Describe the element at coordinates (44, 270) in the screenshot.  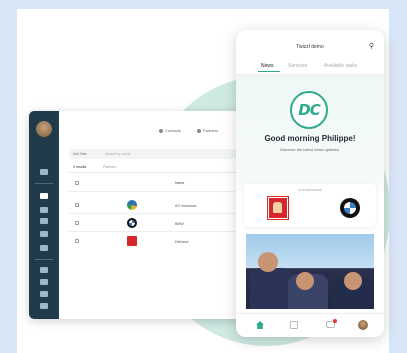
I see `sidebar-item-users` at that location.